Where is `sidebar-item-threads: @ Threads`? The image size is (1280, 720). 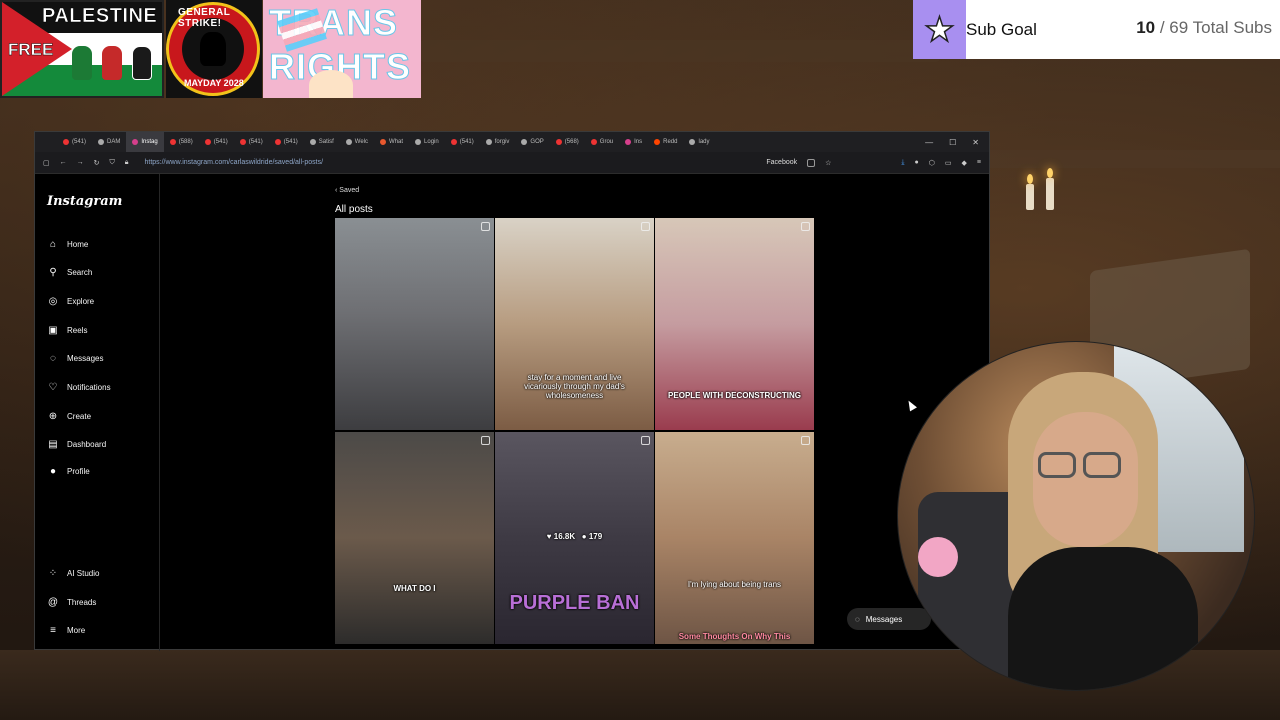 sidebar-item-threads: @ Threads is located at coordinates (71, 602).